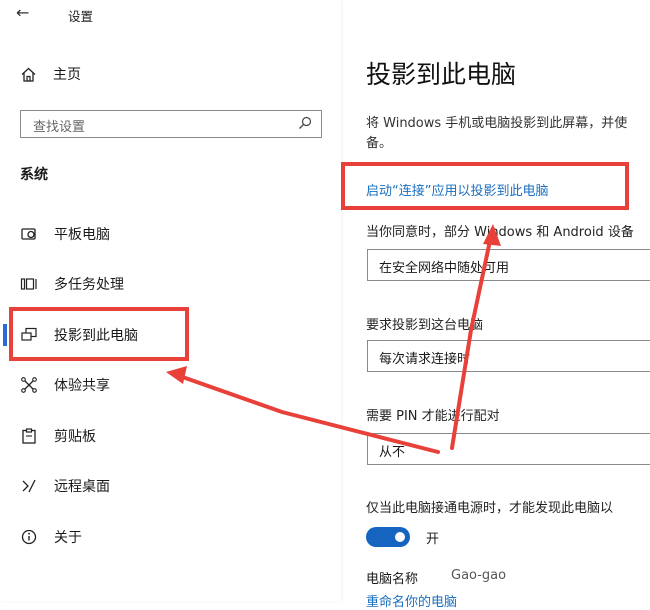  What do you see at coordinates (170, 537) in the screenshot?
I see `sidebar-item-about: 关于` at bounding box center [170, 537].